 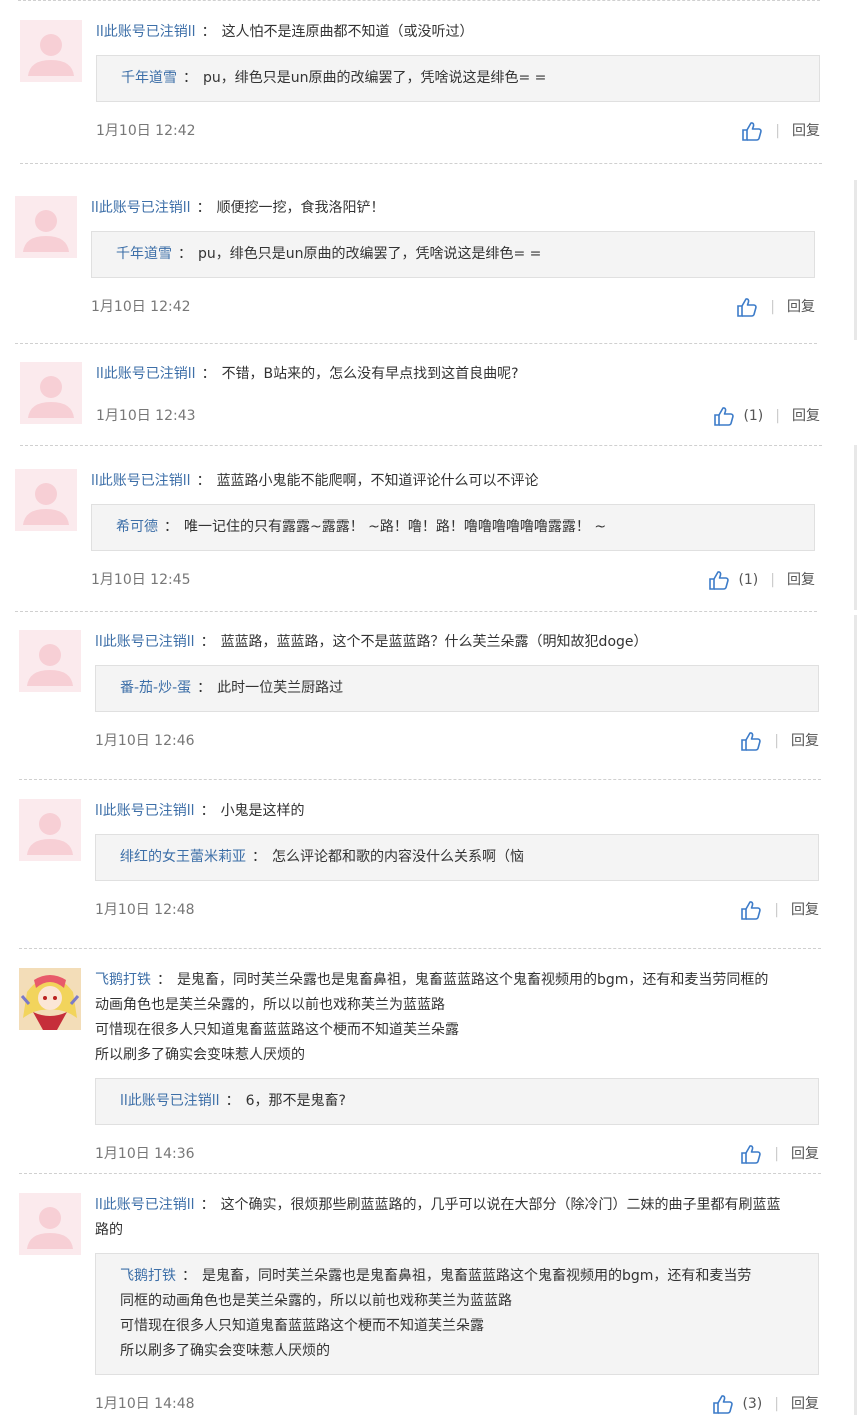 I want to click on comment-meta: 1月10日 14:48 (3) | 回复, so click(x=457, y=1404).